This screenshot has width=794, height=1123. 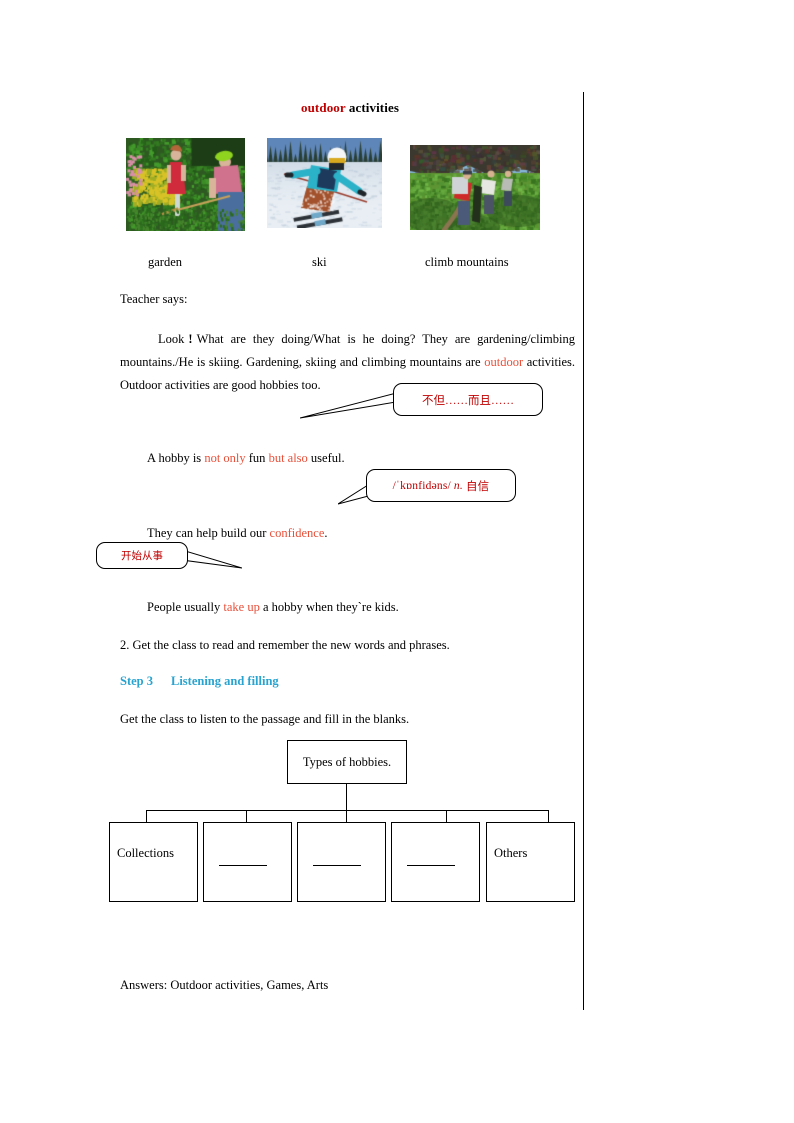 I want to click on diagram-root-node: Types of hobbies., so click(x=347, y=762).